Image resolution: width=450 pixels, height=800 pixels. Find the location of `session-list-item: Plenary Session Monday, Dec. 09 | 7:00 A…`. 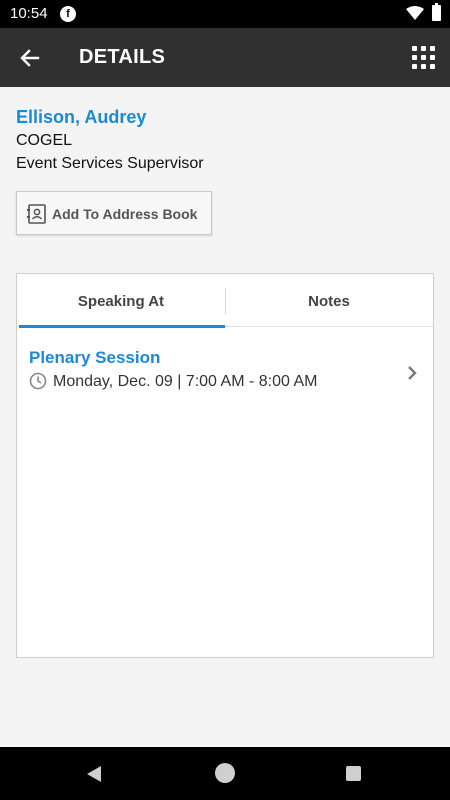

session-list-item: Plenary Session Monday, Dec. 09 | 7:00 A… is located at coordinates (225, 364).